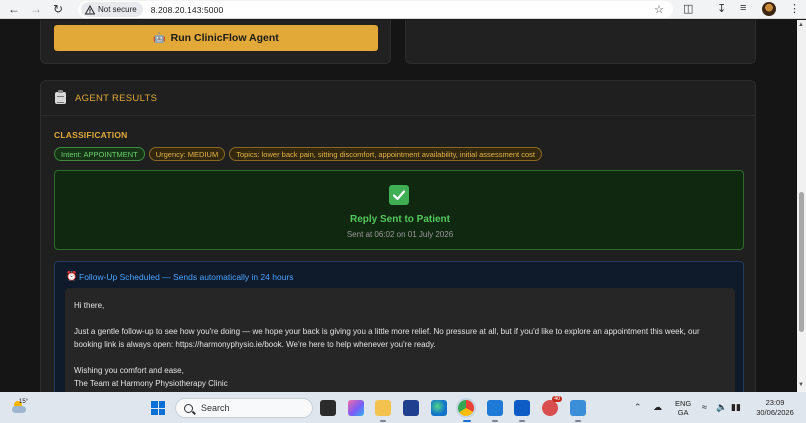  I want to click on run-agent-button-label: Run ClinicFlow Agent, so click(224, 38).